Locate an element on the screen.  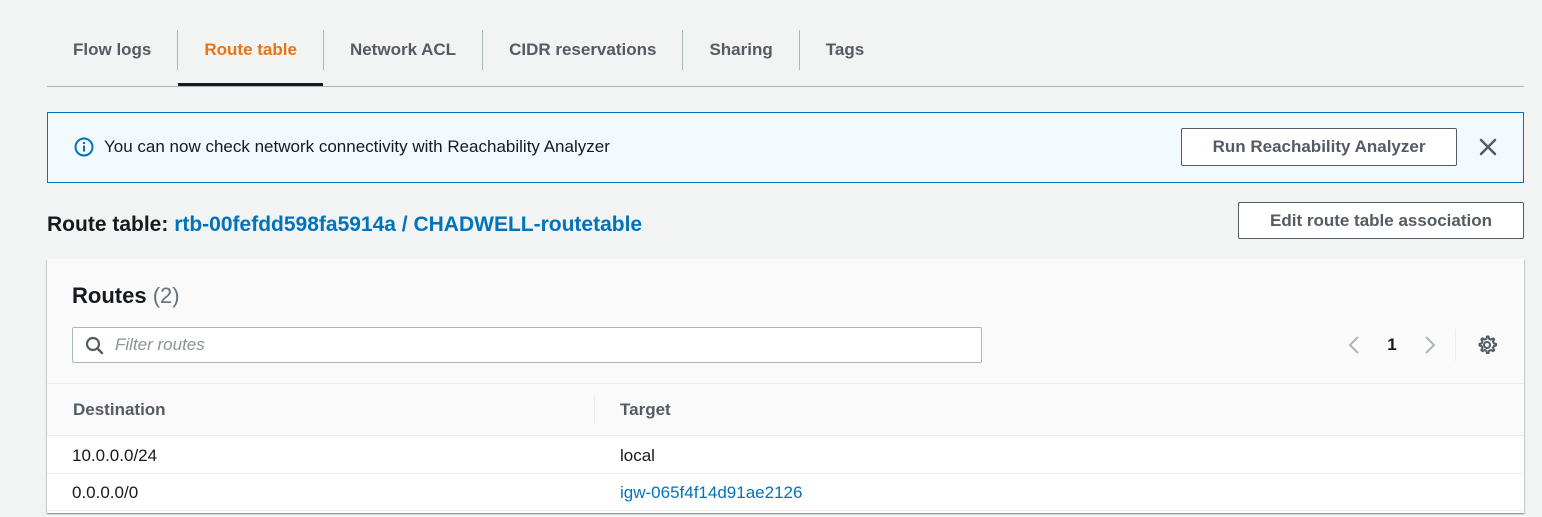
tab-network-acl: Network ACL is located at coordinates (404, 50).